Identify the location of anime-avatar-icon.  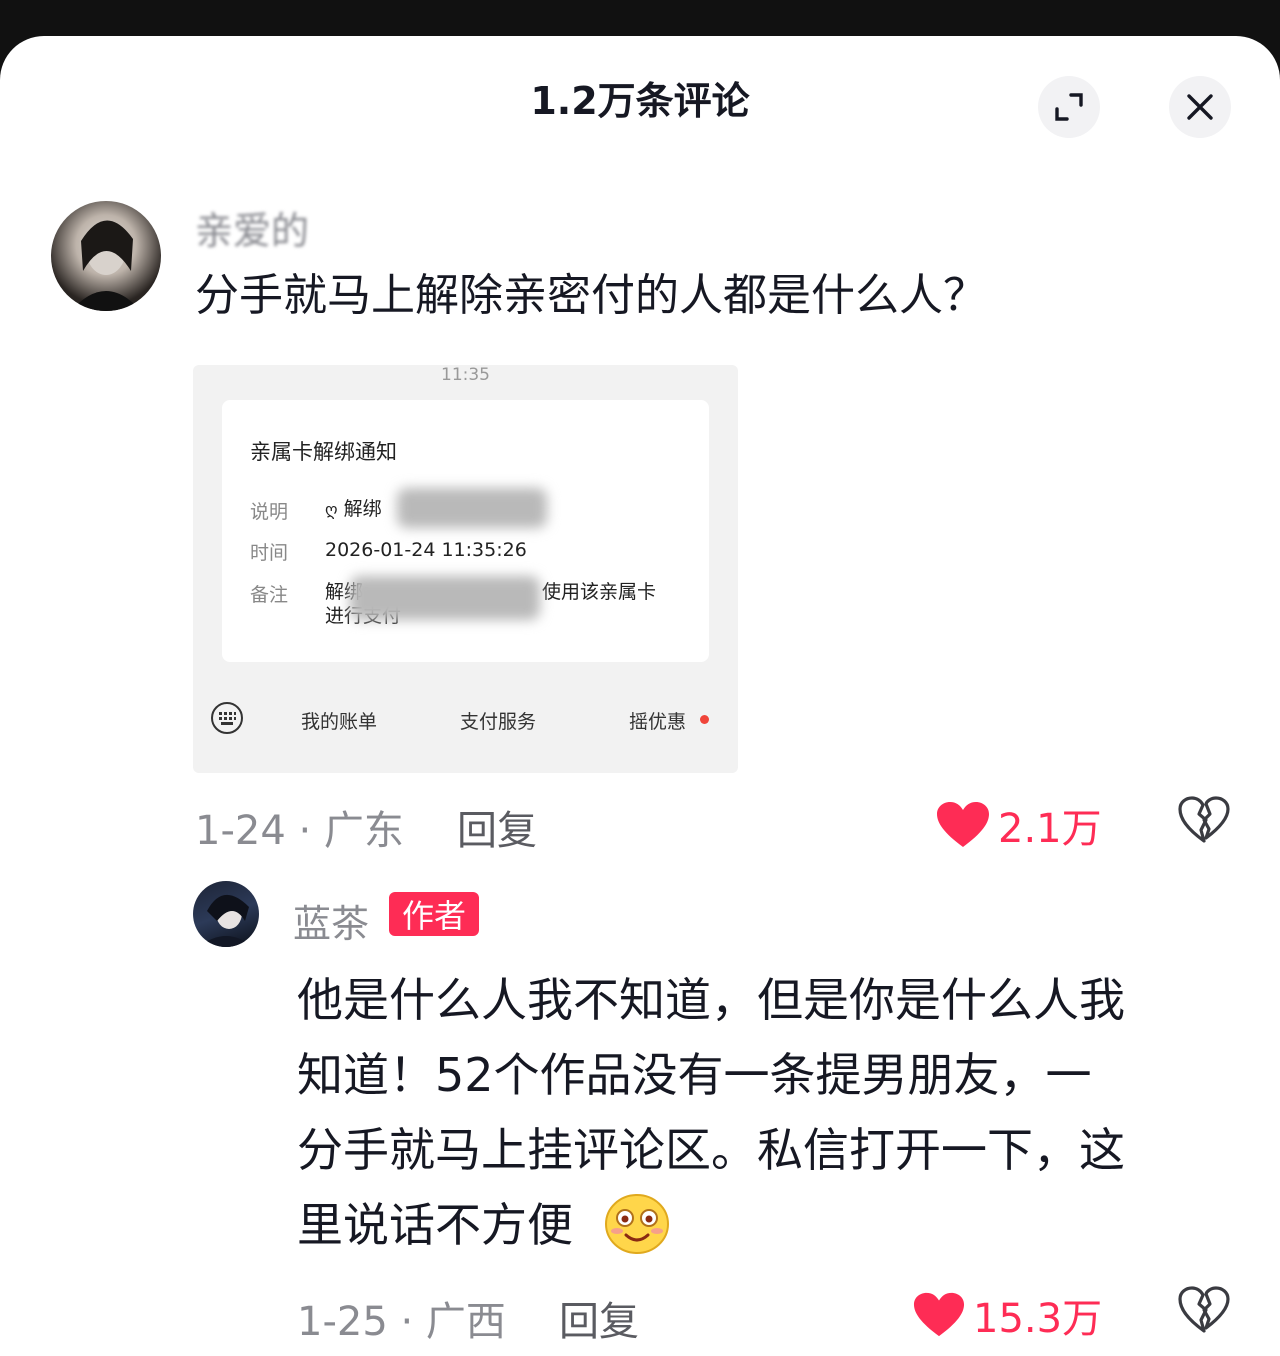
(226, 920).